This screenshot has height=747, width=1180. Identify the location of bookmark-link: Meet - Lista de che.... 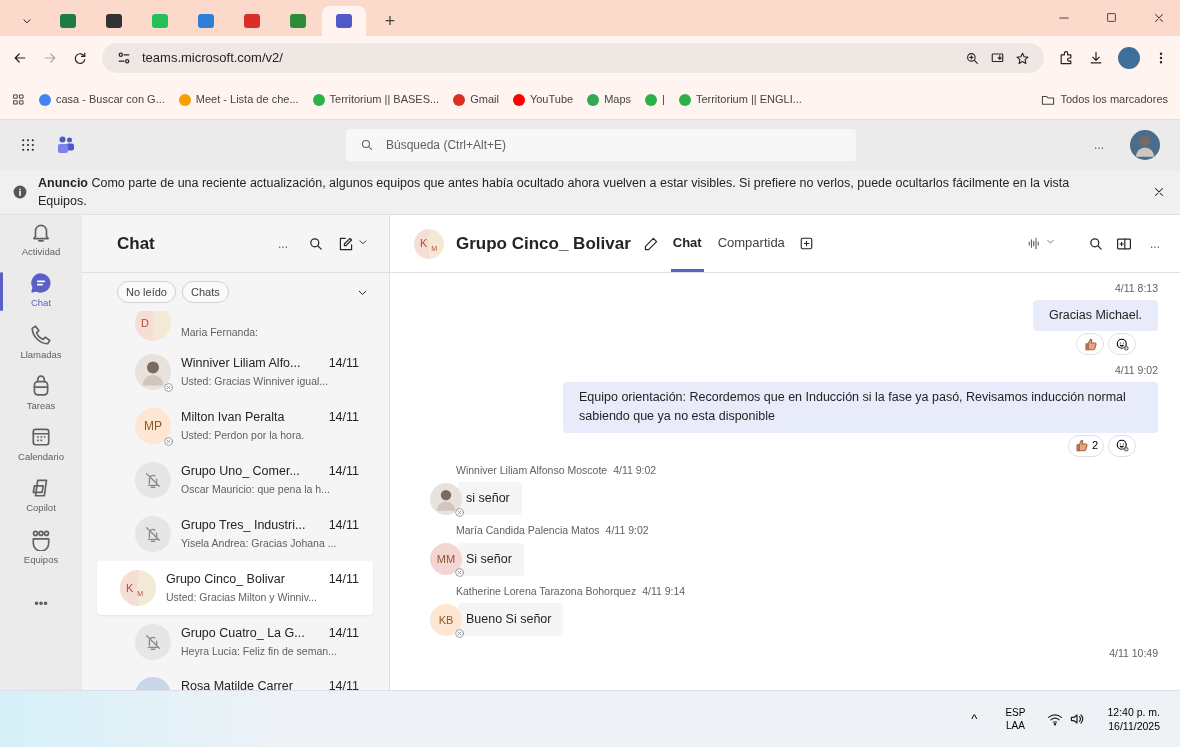
(238, 99).